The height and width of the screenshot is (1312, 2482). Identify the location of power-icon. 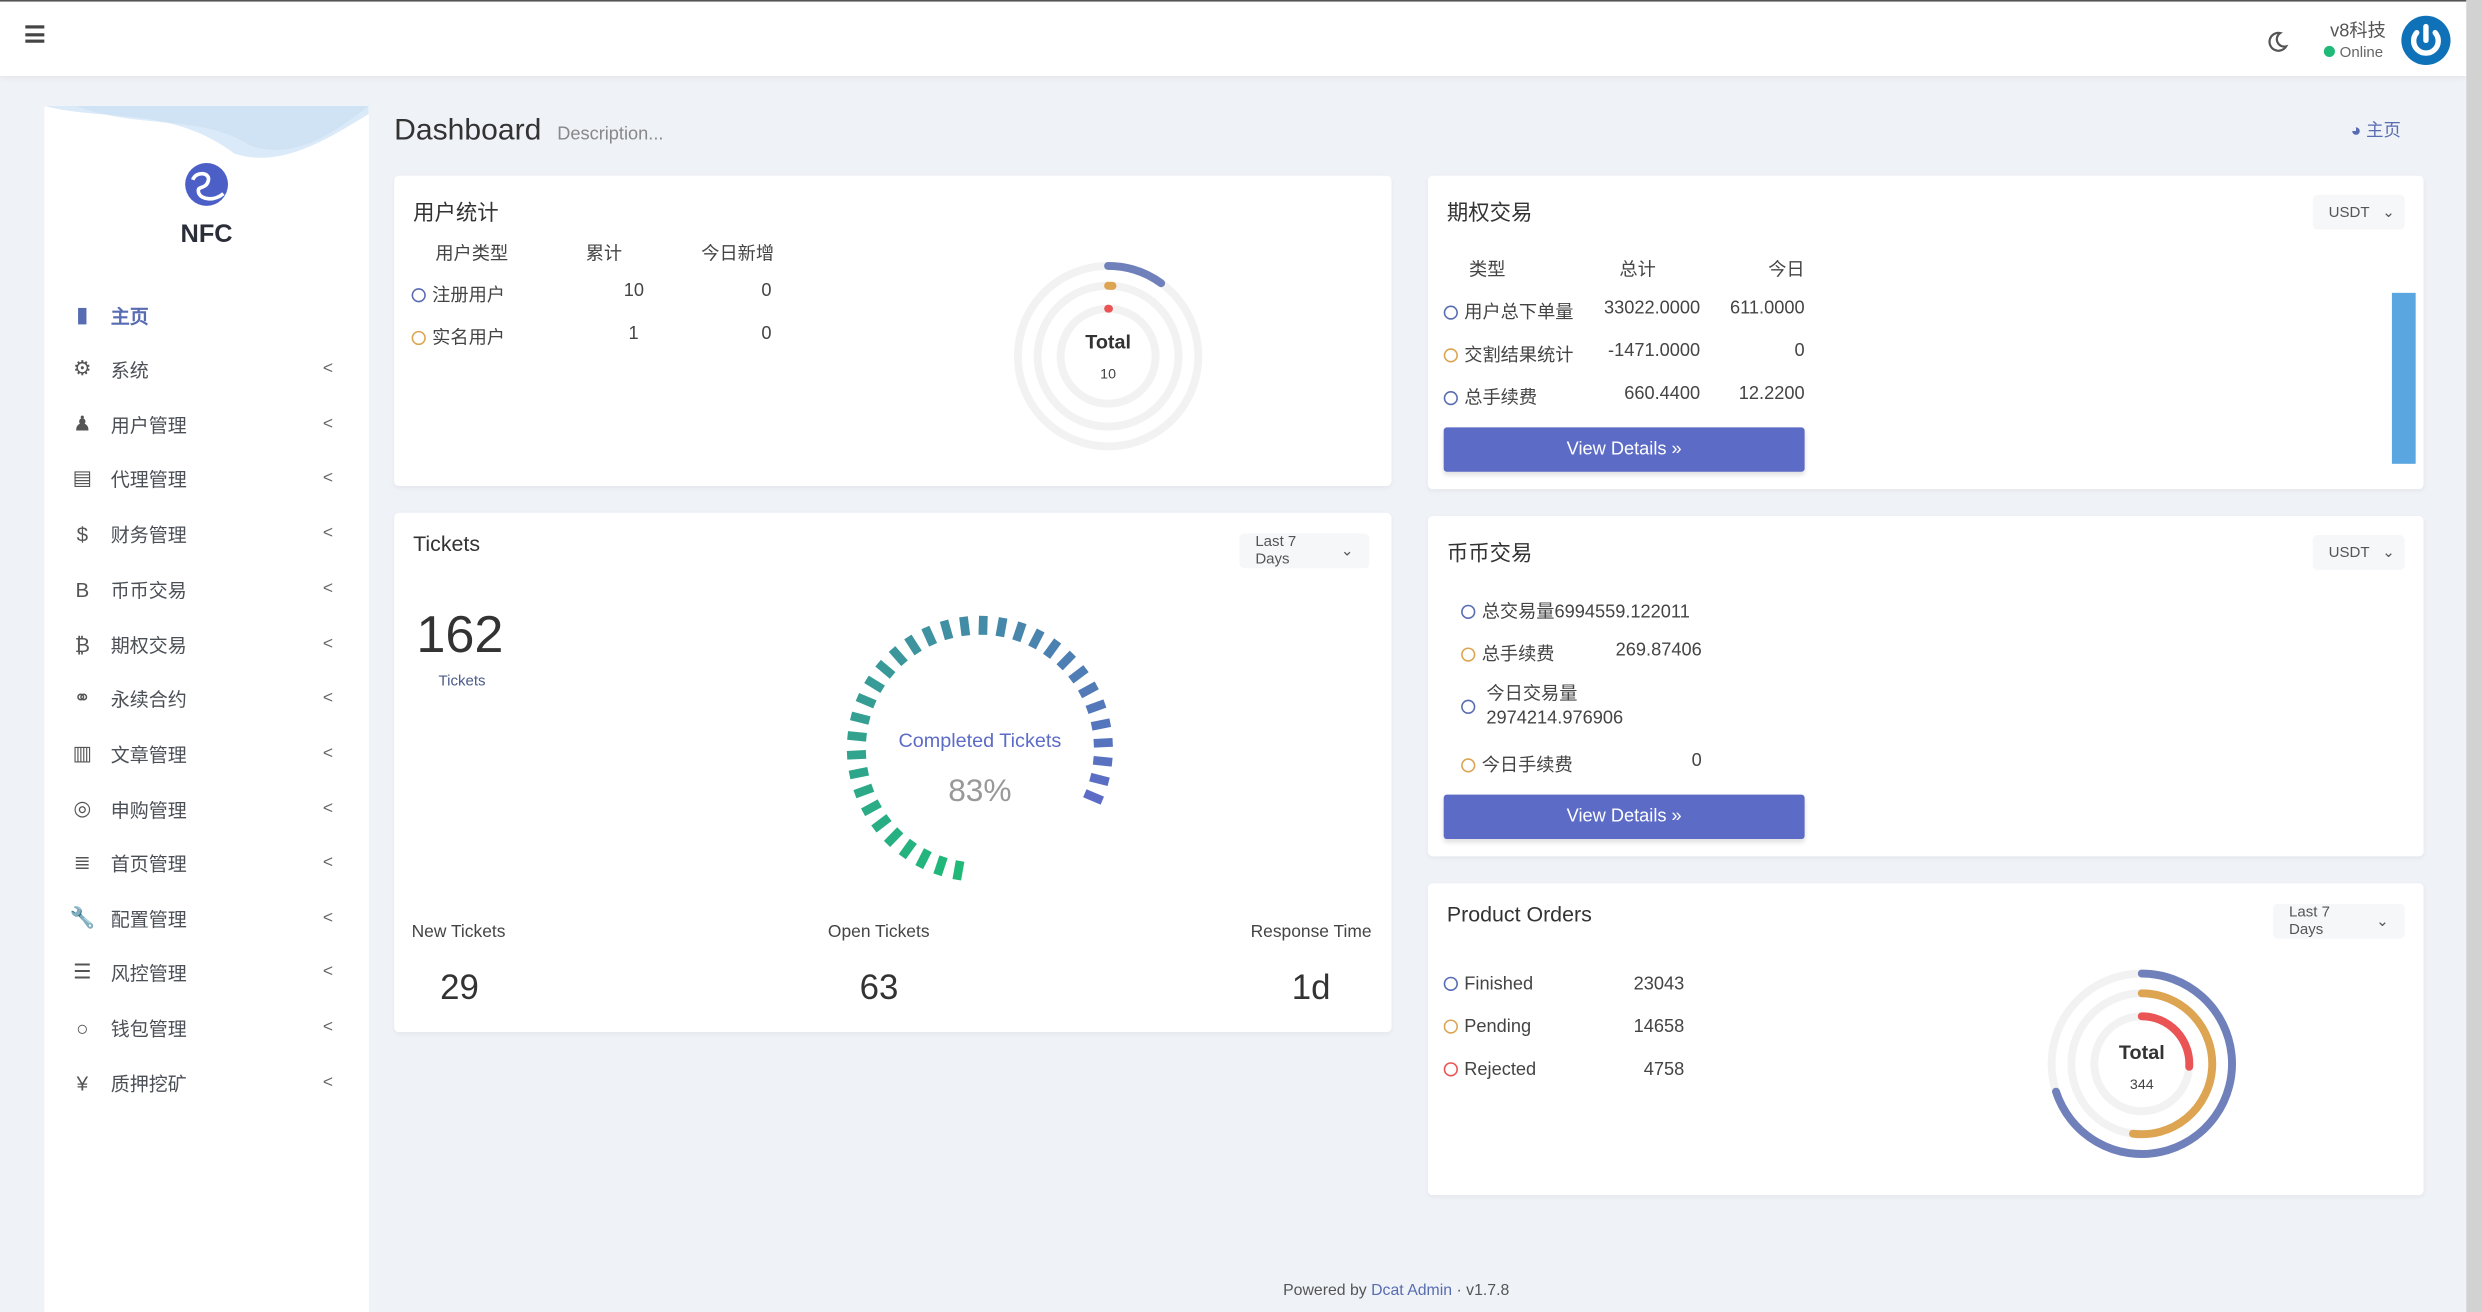
(2426, 40).